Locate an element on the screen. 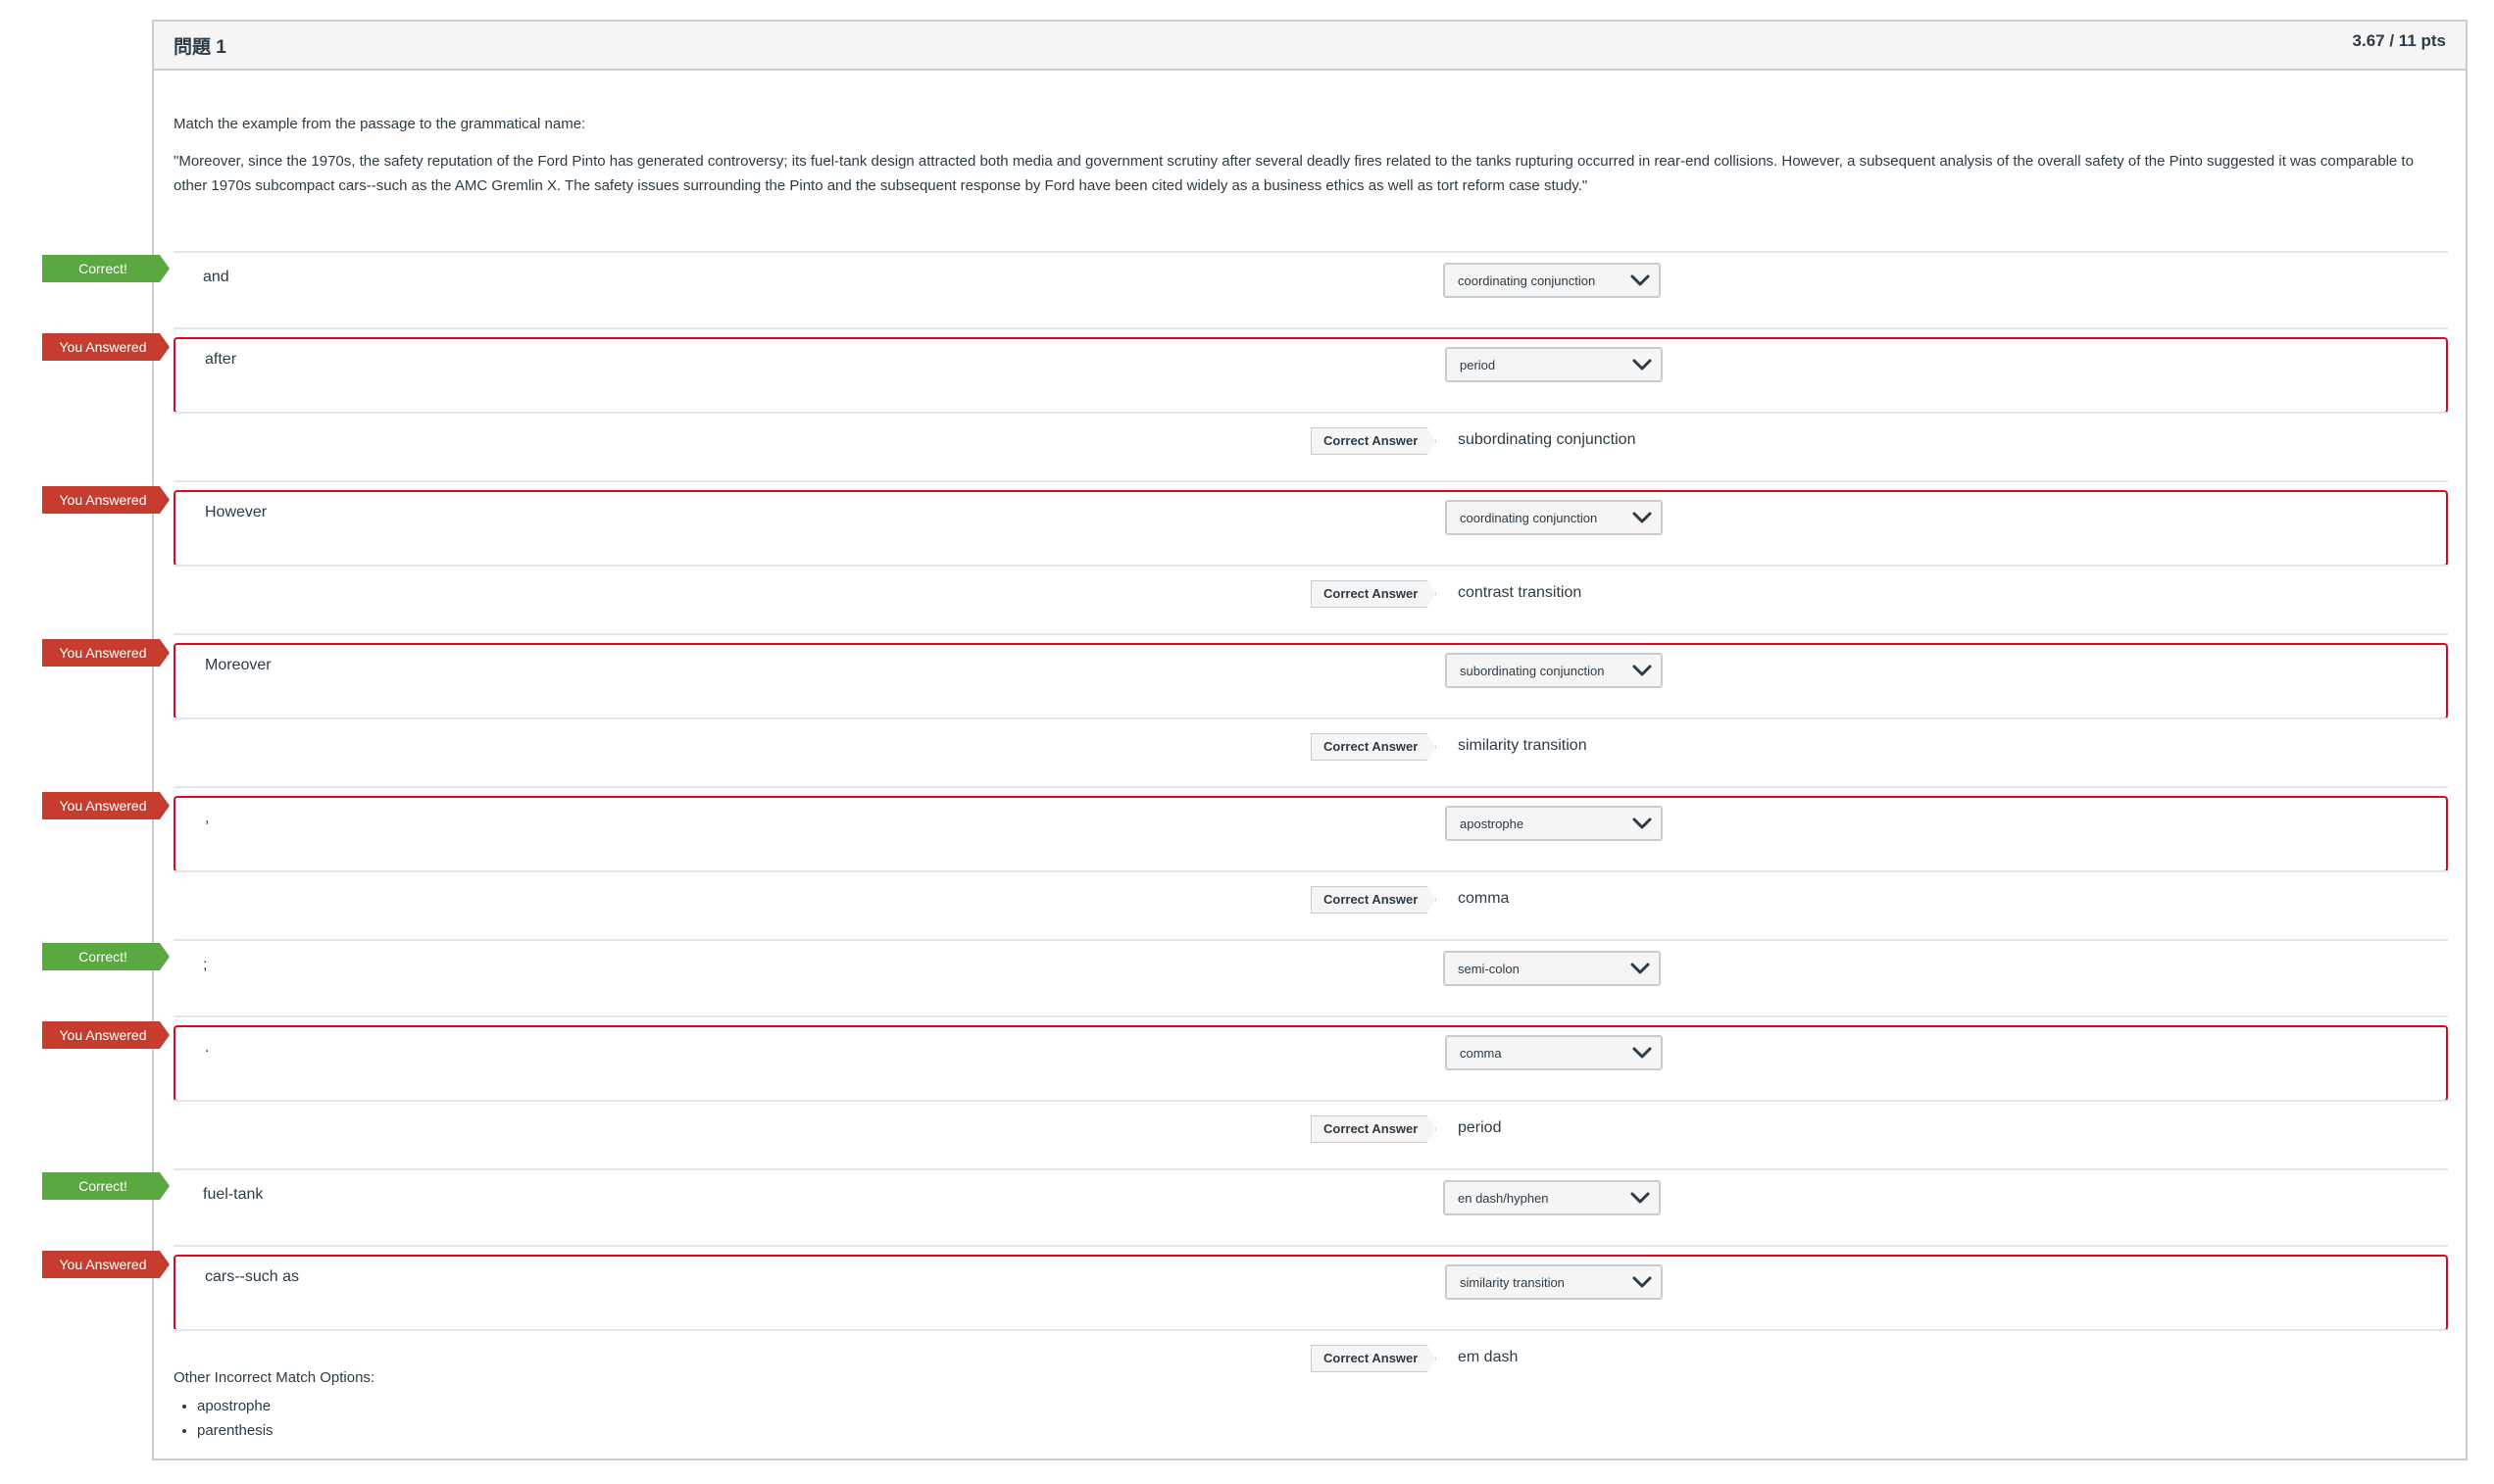 This screenshot has height=1484, width=2494. answer-select-value: period is located at coordinates (1478, 364).